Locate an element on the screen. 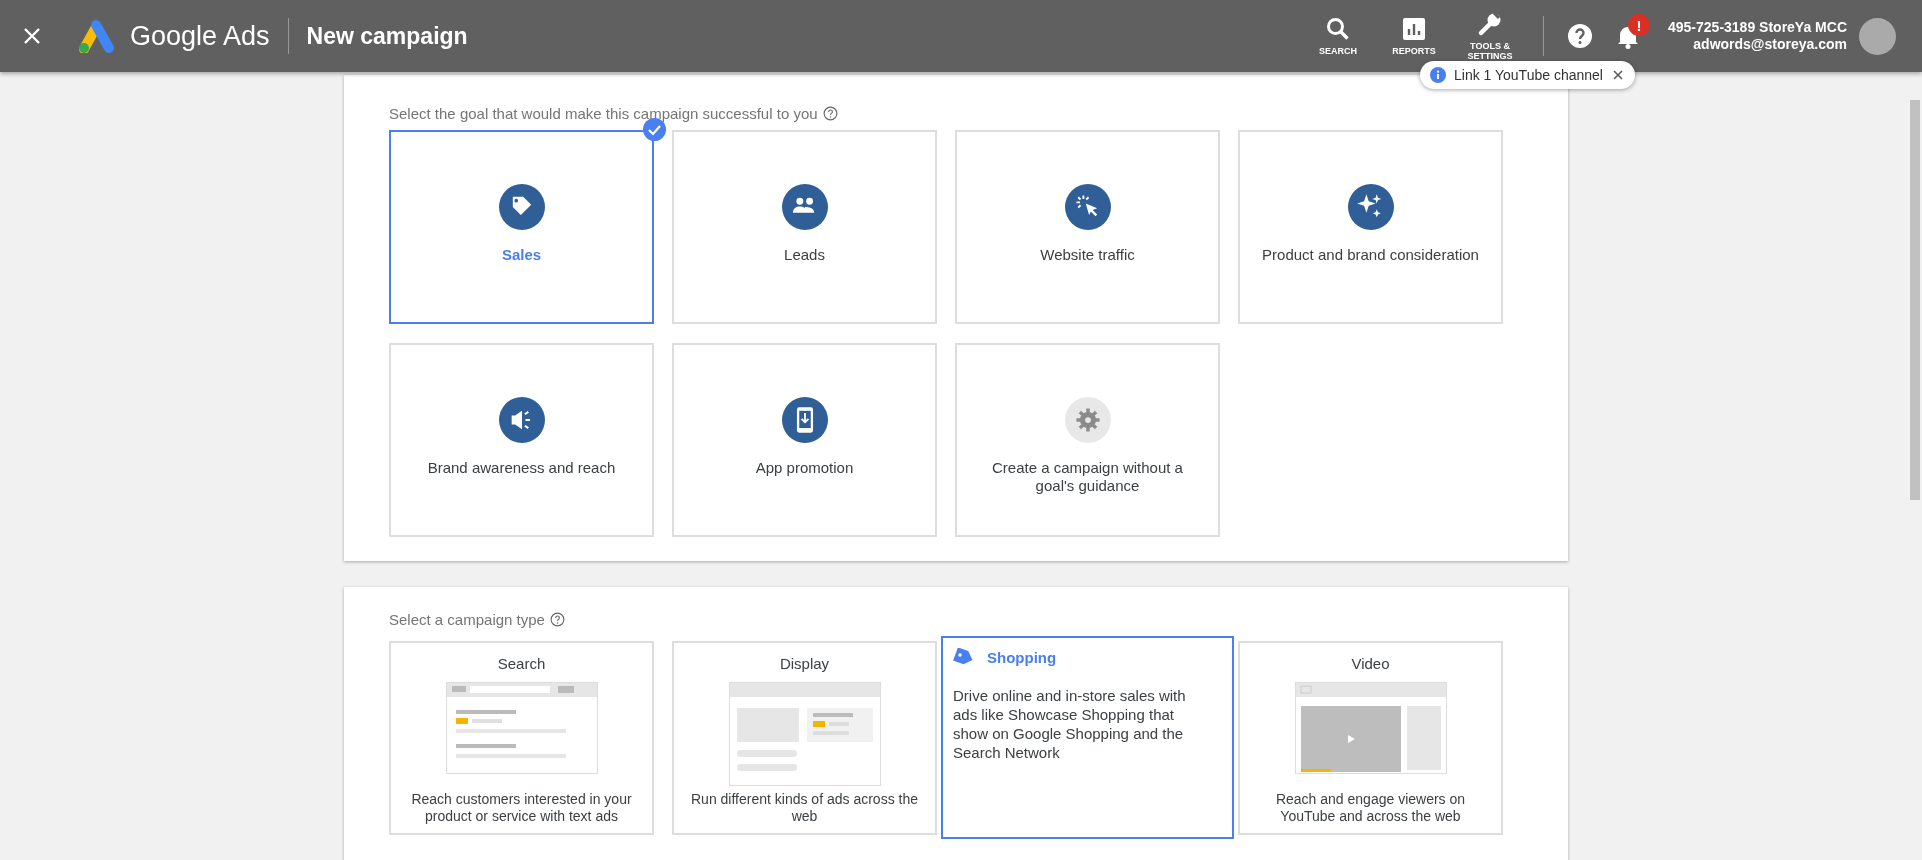  goal-tile: Brand awareness and reach is located at coordinates (521, 440).